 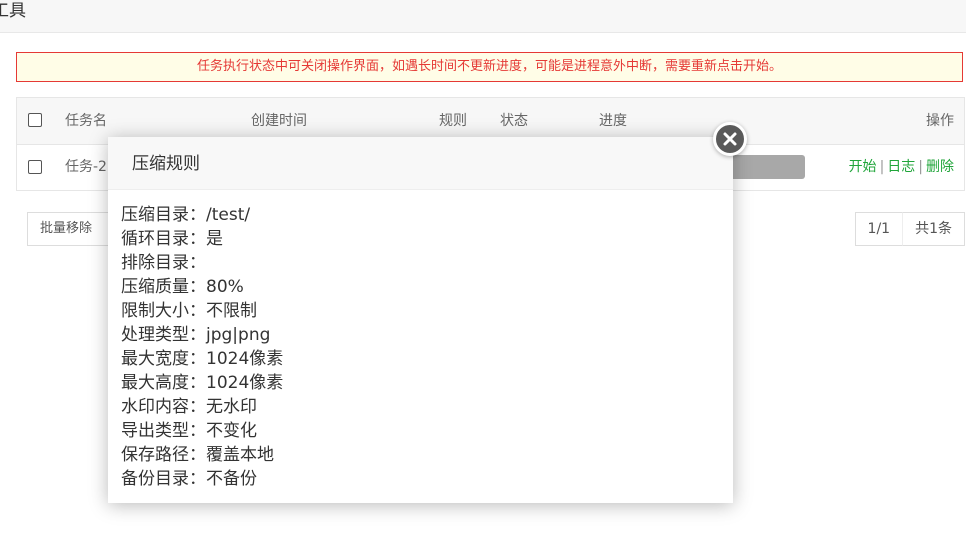 I want to click on rule-row: 保存路径：覆盖本地, so click(x=427, y=455).